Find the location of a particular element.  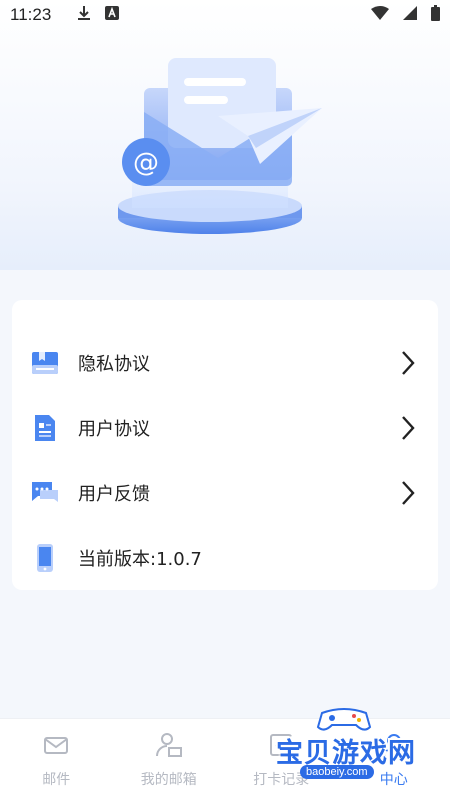

menu-item-label: 用户反馈 is located at coordinates (114, 494).